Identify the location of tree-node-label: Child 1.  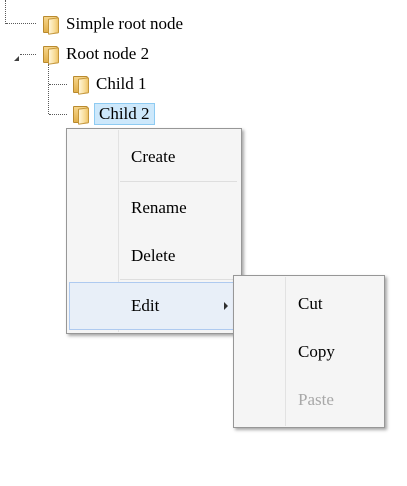
(121, 83).